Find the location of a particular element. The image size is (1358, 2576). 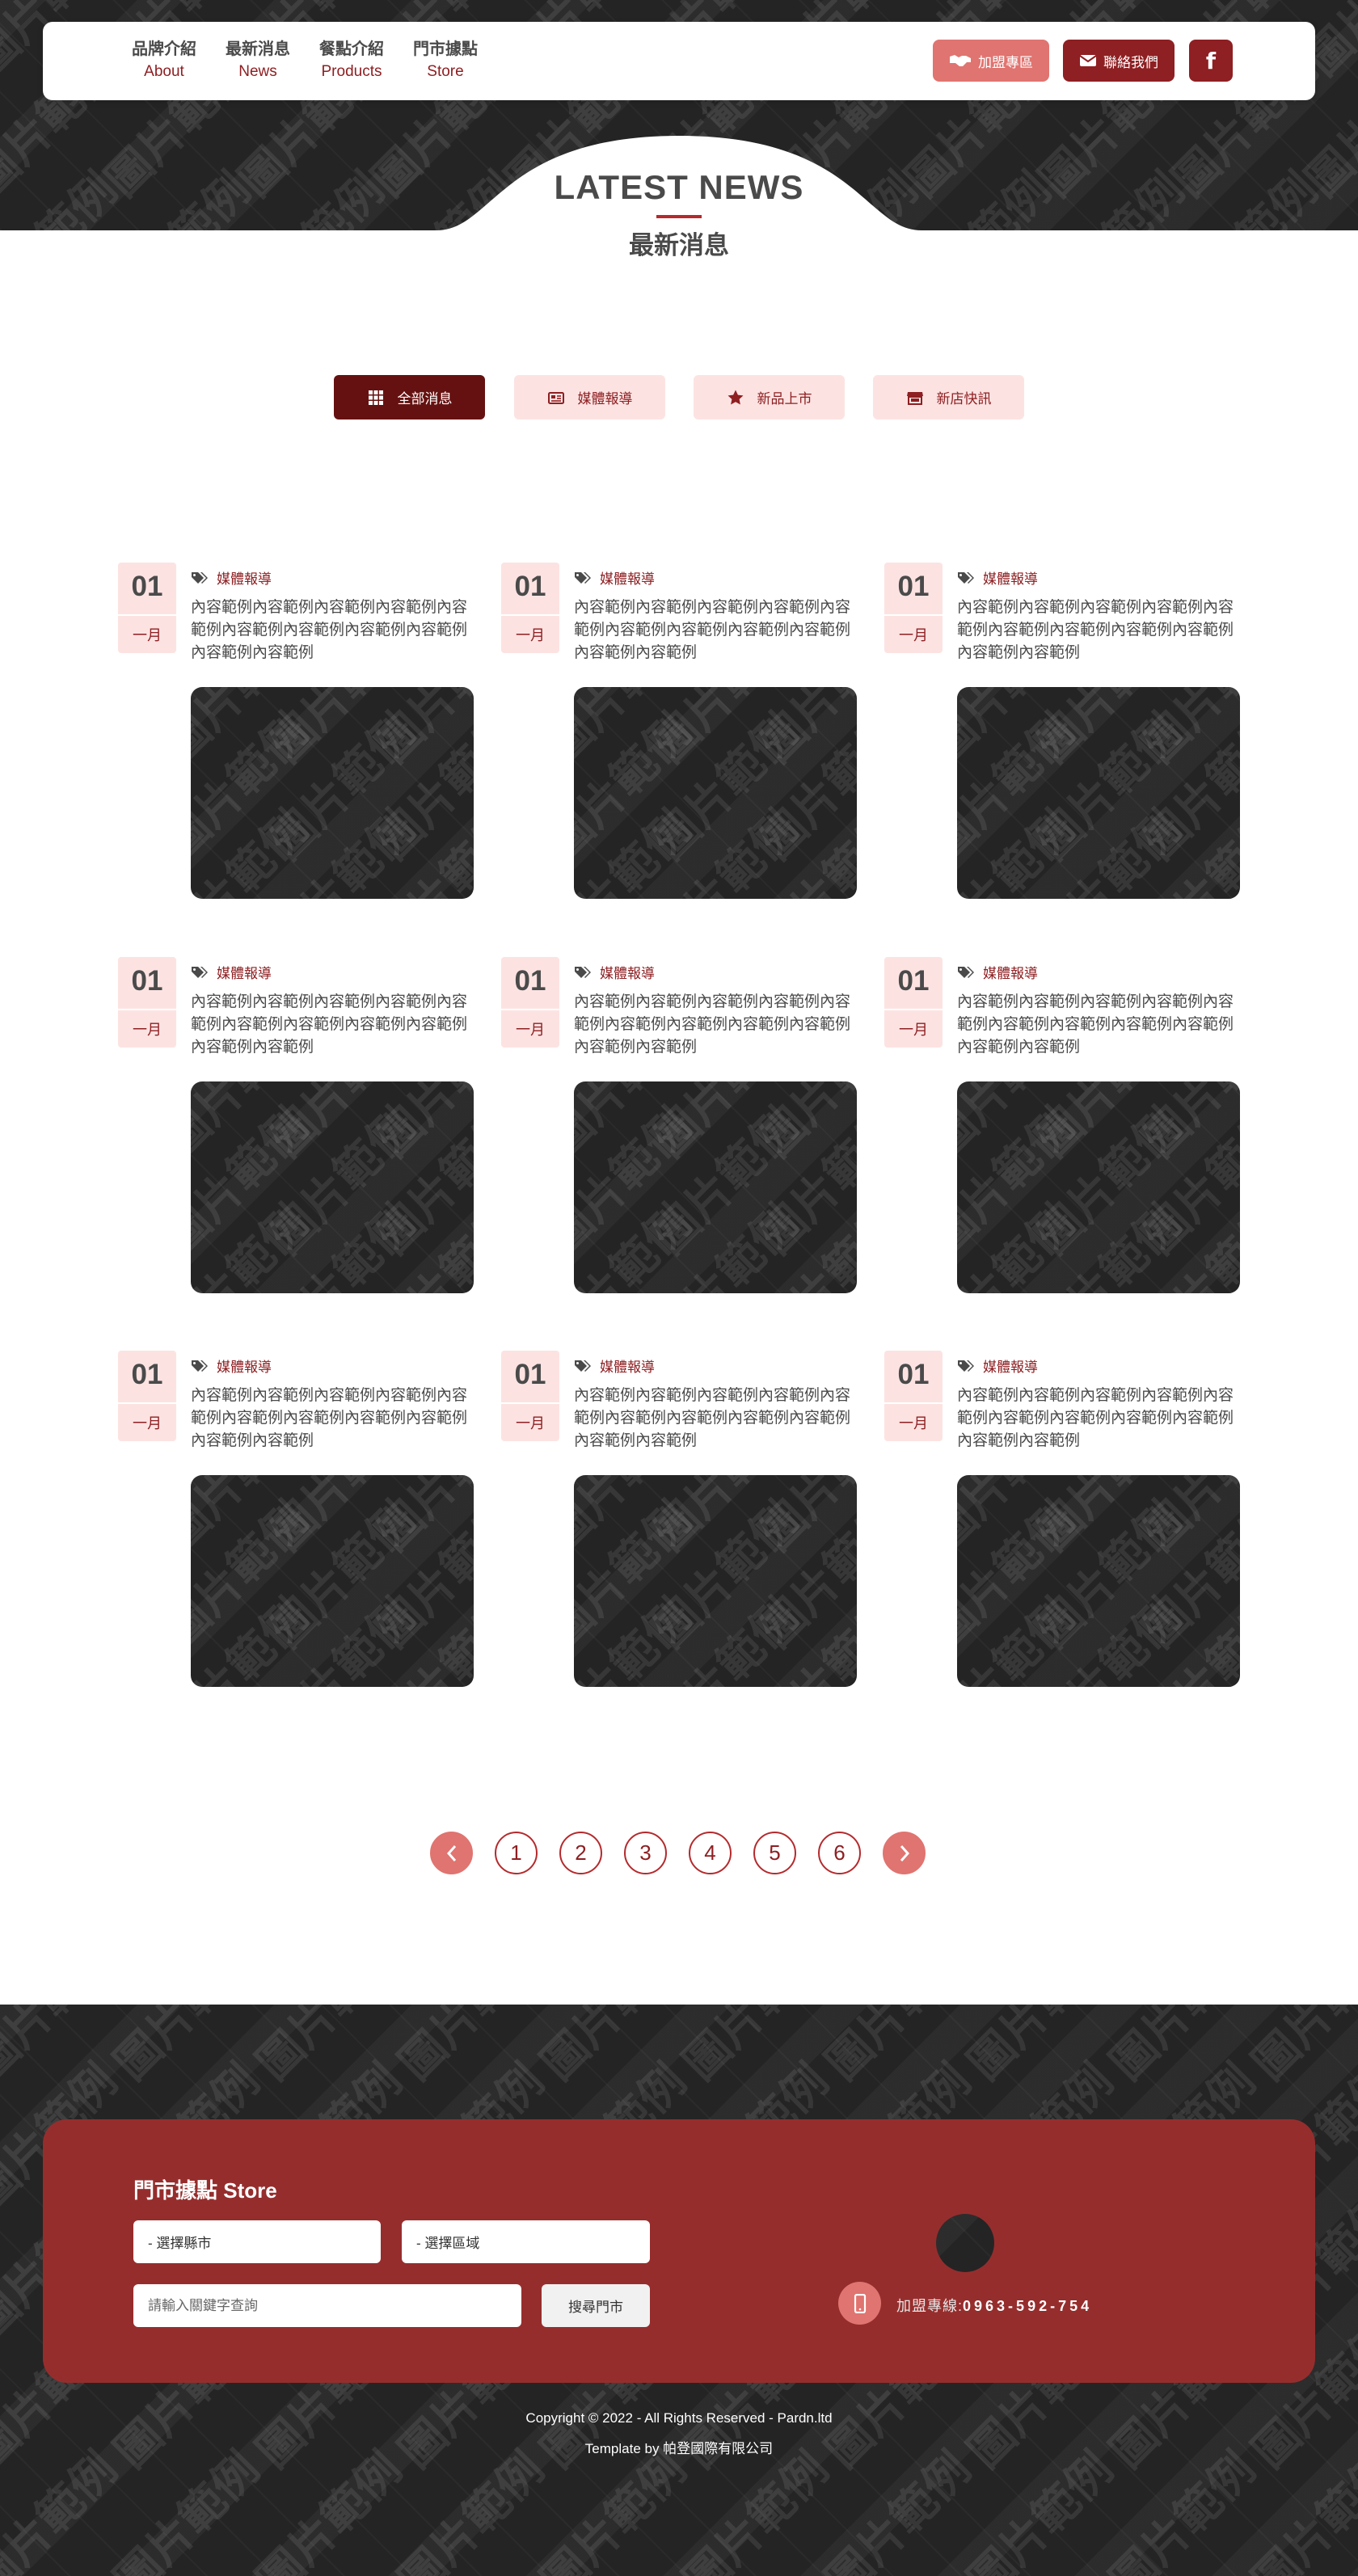

facebook-button: f is located at coordinates (1211, 61).